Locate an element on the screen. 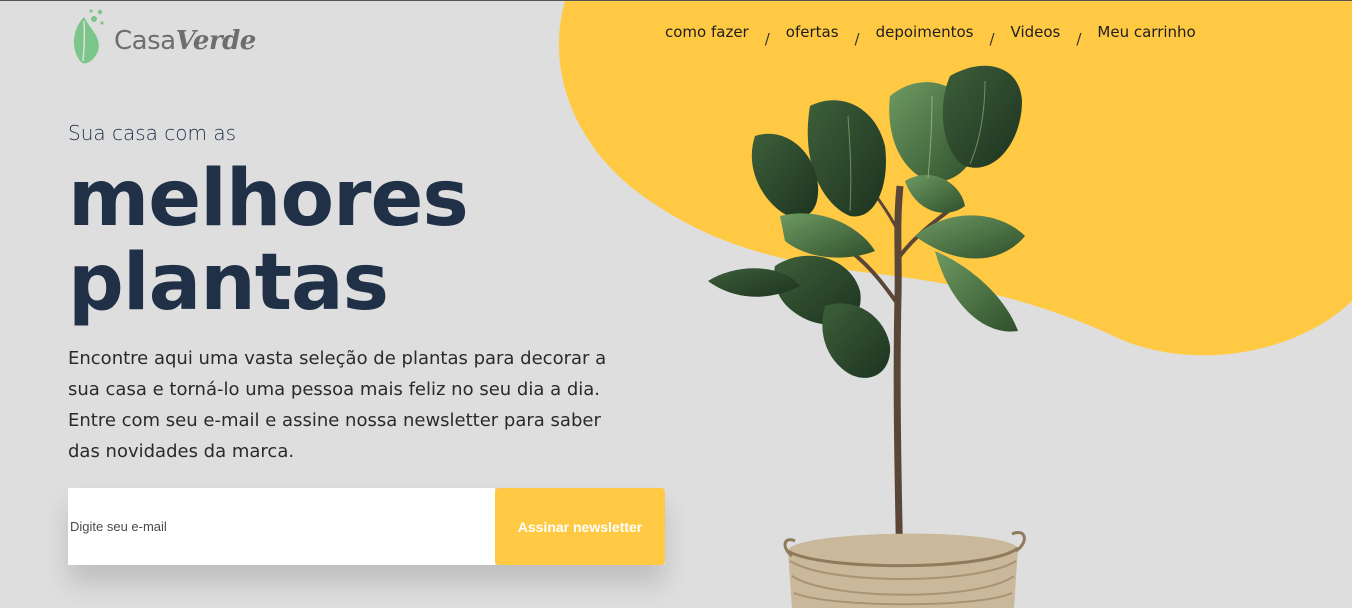 The height and width of the screenshot is (608, 1352). brand-name: CasaVerde is located at coordinates (185, 41).